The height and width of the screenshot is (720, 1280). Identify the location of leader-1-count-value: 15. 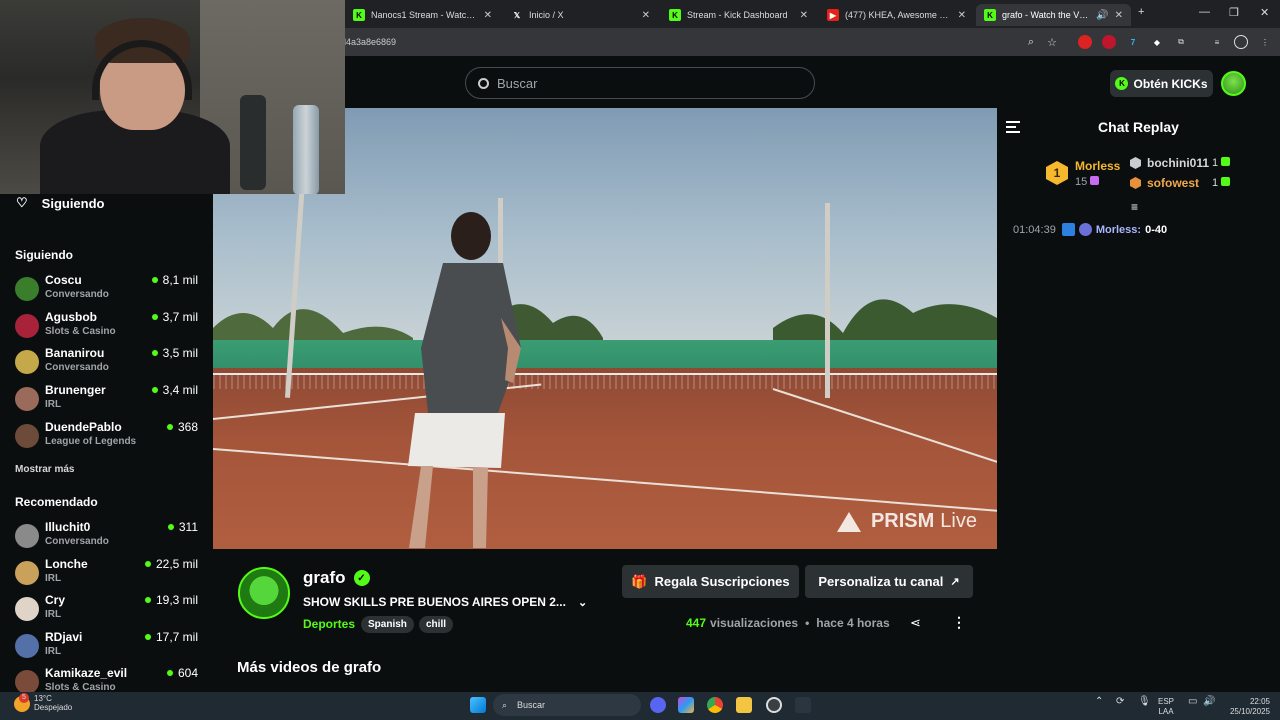
(1081, 182).